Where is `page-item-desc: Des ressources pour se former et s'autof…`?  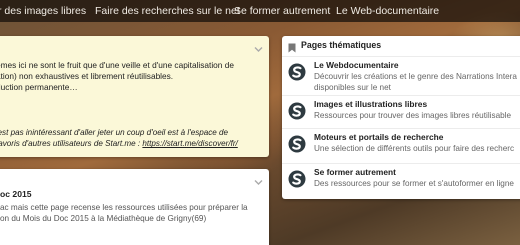 page-item-desc: Des ressources pour se former et s'autof… is located at coordinates (414, 184).